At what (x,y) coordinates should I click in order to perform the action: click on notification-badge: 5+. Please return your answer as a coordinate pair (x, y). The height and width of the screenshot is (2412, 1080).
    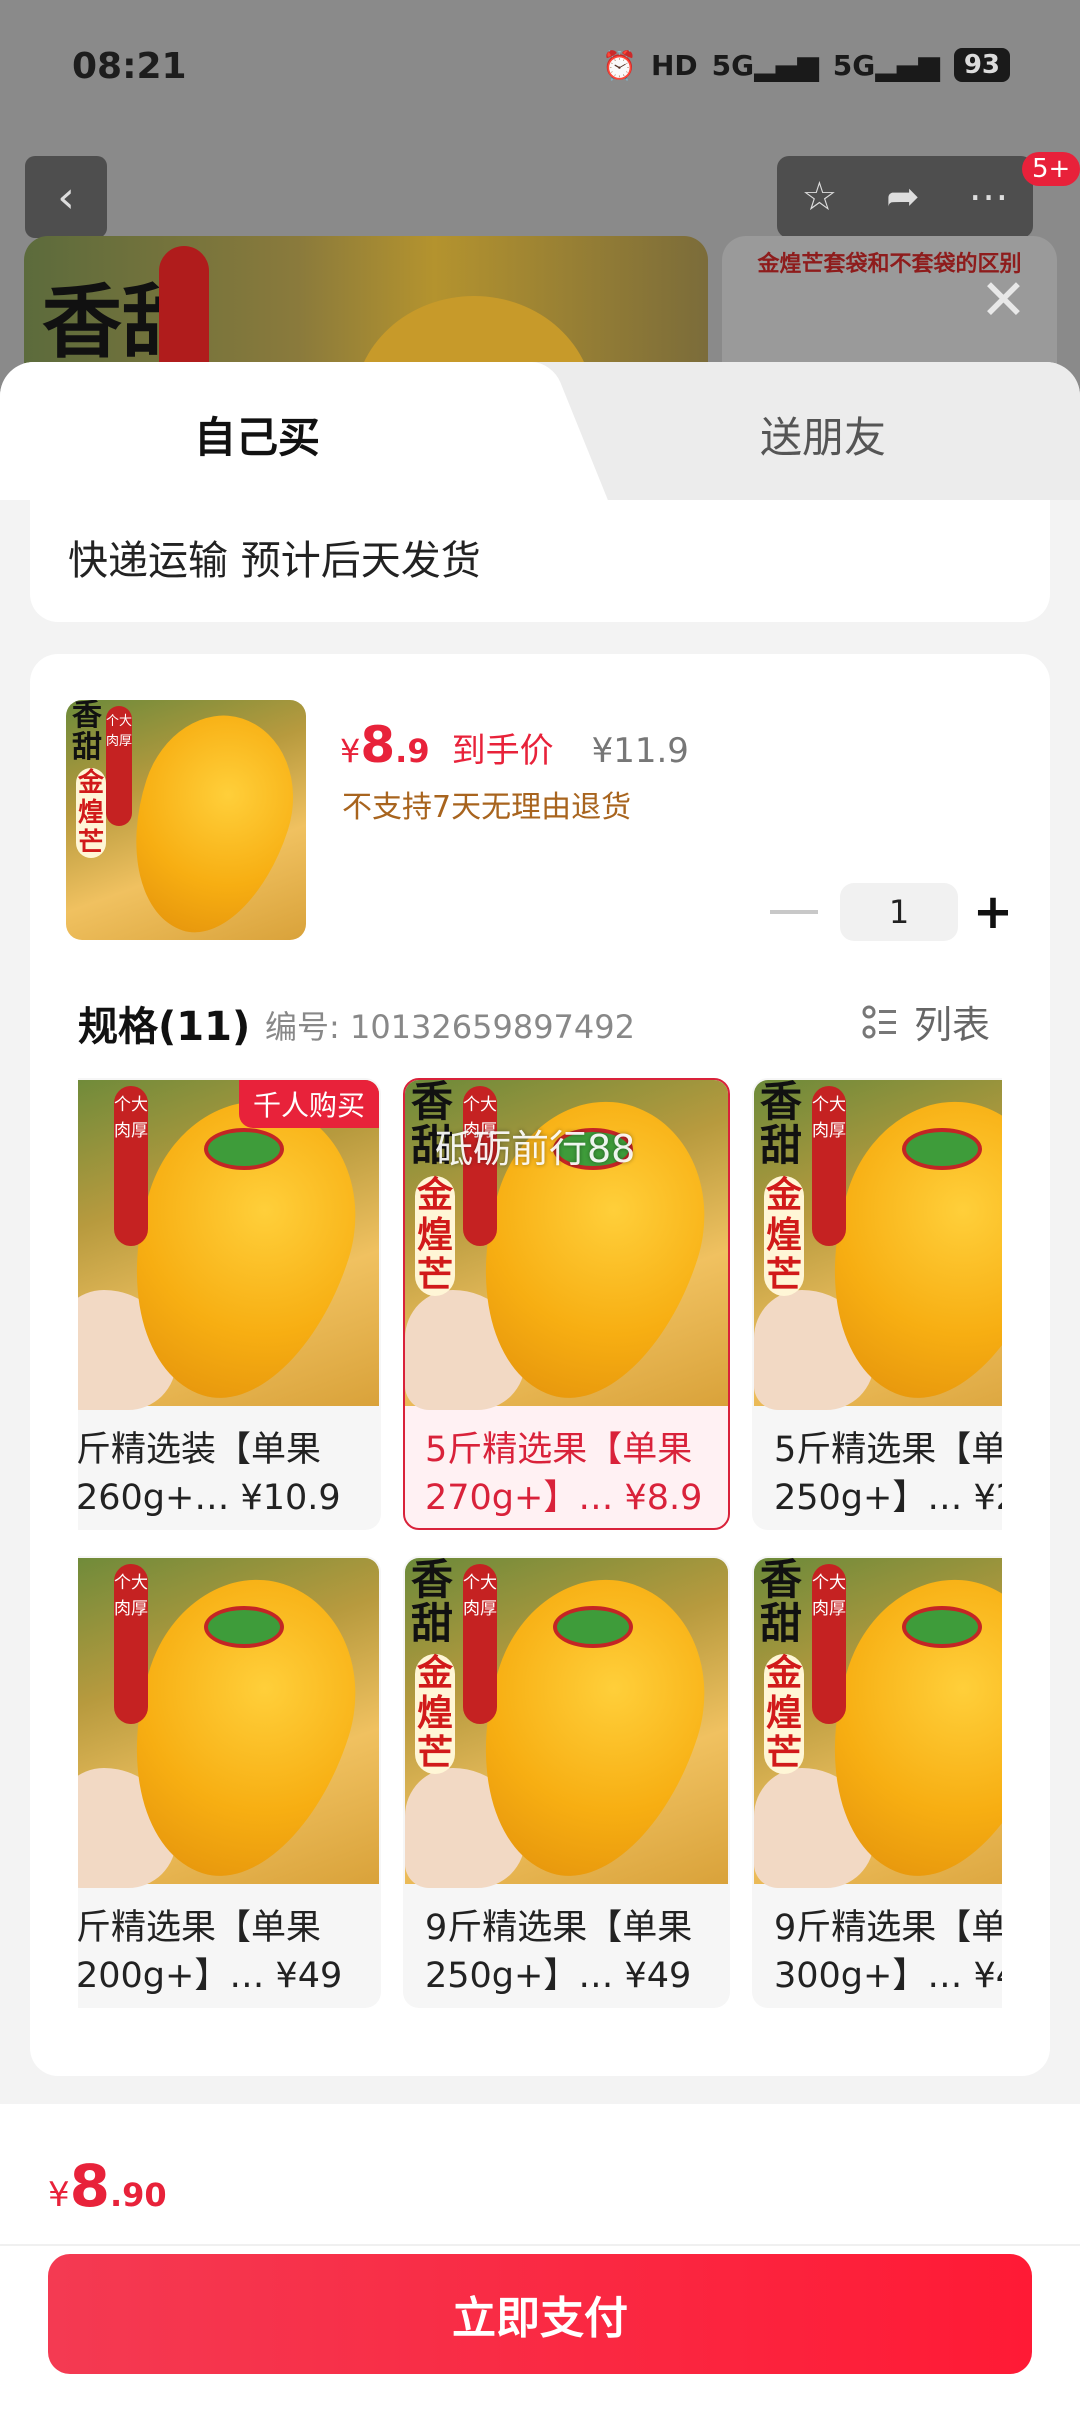
    Looking at the image, I should click on (1051, 169).